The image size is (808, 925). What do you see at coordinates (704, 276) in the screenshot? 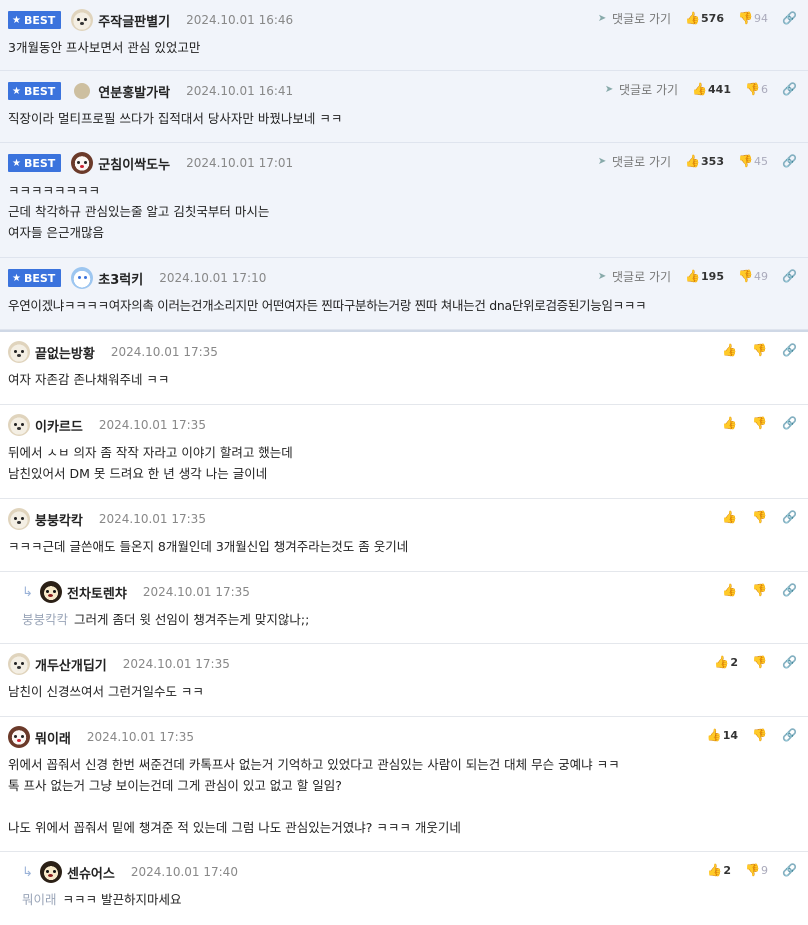
I see `upvote-button: 👍 195` at bounding box center [704, 276].